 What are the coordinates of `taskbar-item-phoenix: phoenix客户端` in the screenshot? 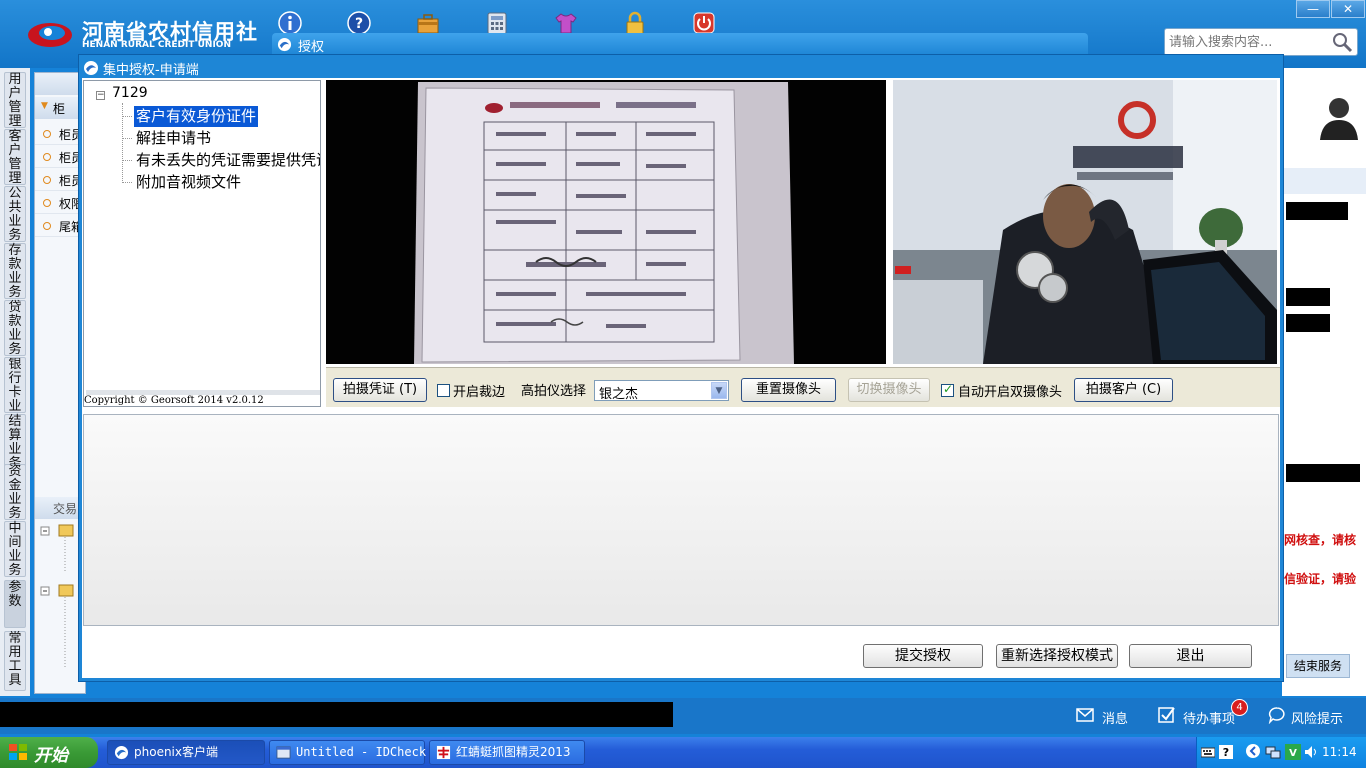 It's located at (186, 752).